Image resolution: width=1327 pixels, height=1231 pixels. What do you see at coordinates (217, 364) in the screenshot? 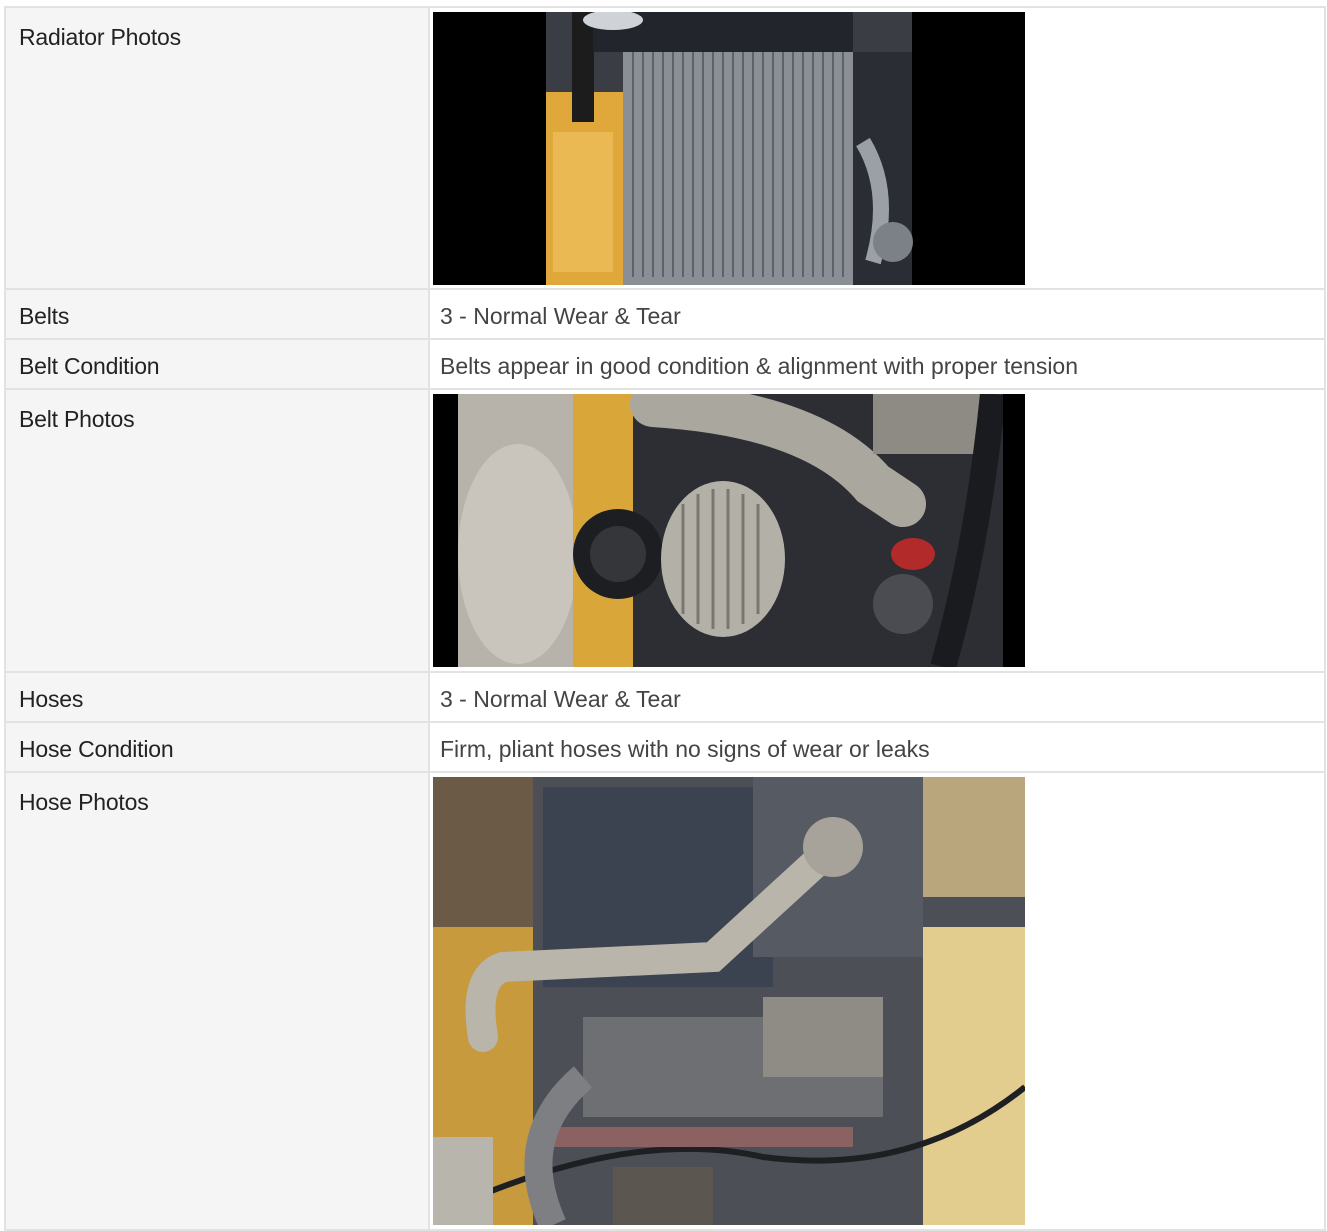
I see `belt-condition-label: Belt Condition` at bounding box center [217, 364].